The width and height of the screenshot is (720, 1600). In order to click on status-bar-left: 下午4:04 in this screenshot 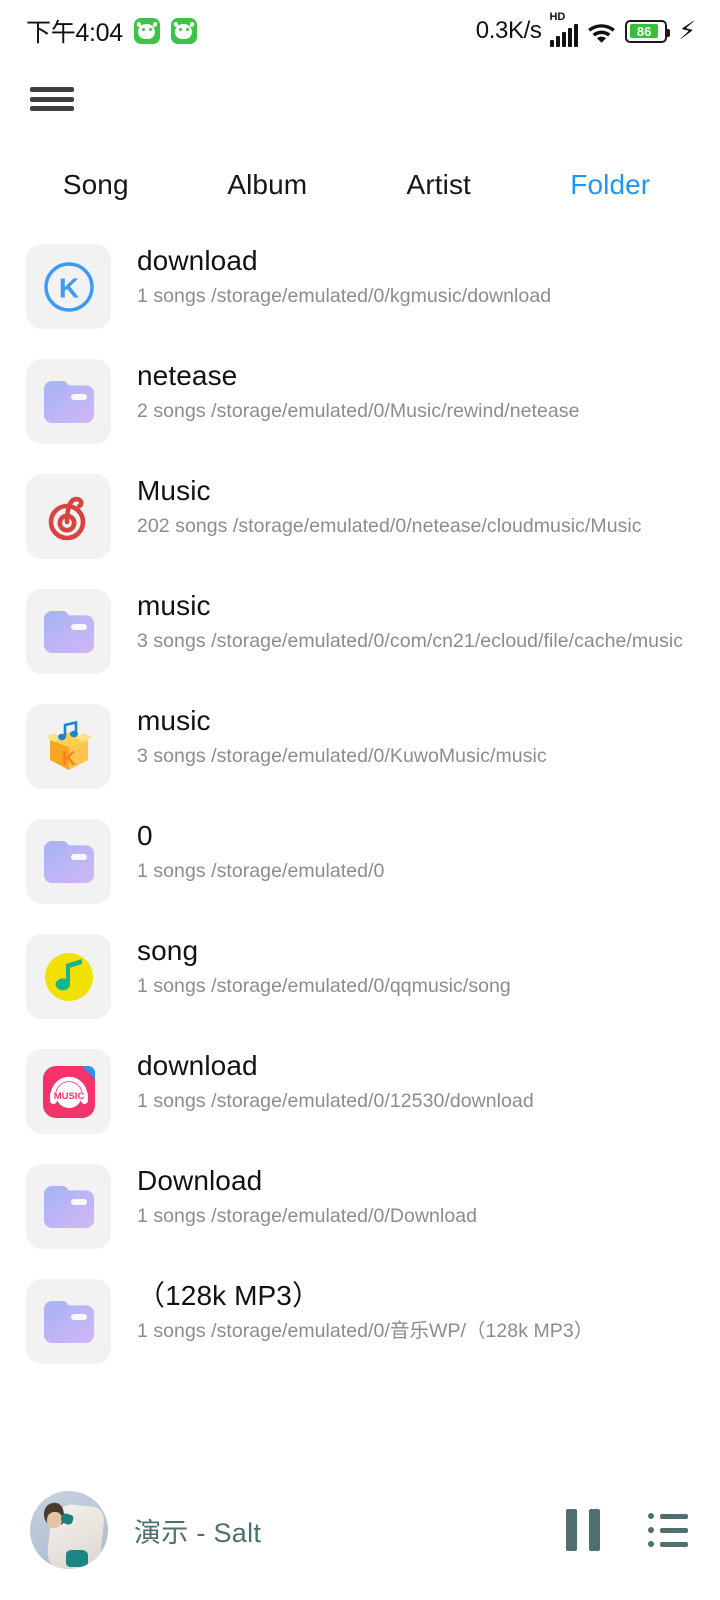, I will do `click(111, 31)`.